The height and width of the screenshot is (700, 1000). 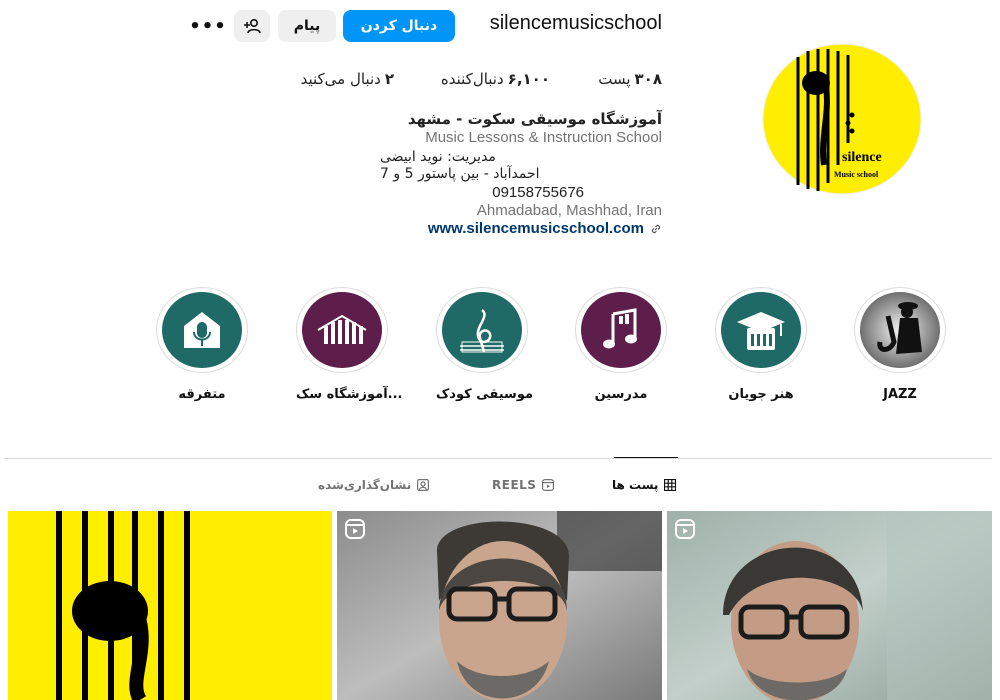 What do you see at coordinates (340, 79) in the screenshot?
I see `following-label: دنبال می‌کنید` at bounding box center [340, 79].